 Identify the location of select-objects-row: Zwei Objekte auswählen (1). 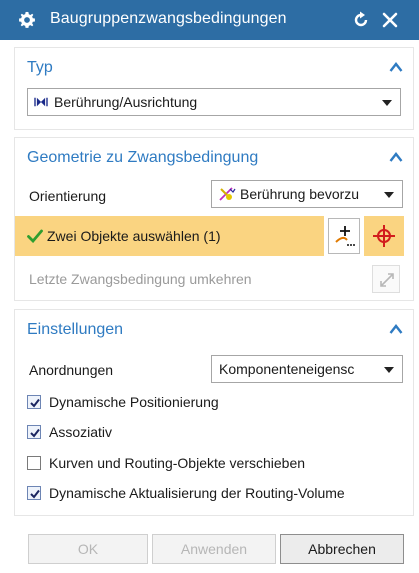
(169, 236).